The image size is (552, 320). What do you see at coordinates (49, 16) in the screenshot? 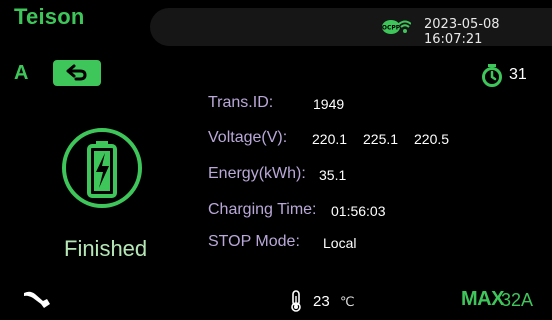
I see `teison-logo: Teison` at bounding box center [49, 16].